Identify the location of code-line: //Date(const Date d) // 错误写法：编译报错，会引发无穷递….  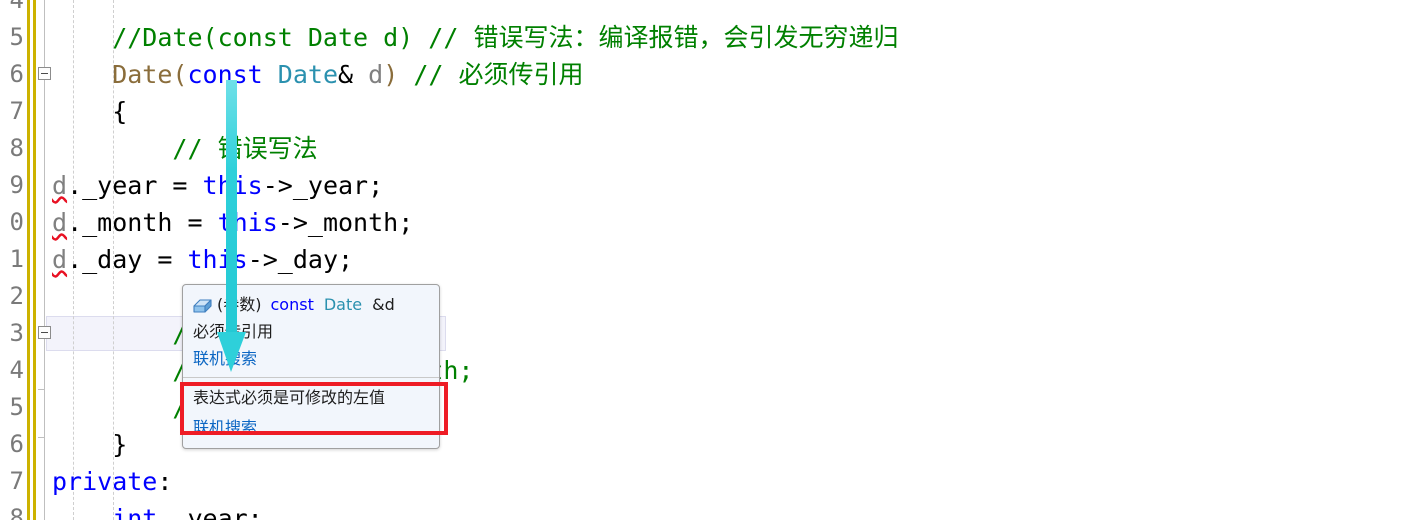
(709, 37).